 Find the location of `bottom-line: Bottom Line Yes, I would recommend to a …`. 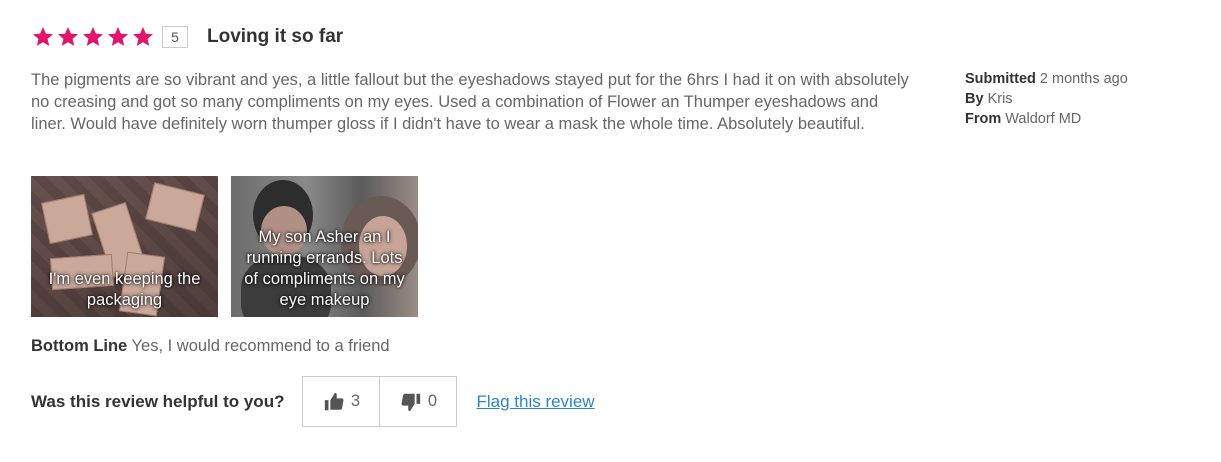

bottom-line: Bottom Line Yes, I would recommend to a … is located at coordinates (210, 346).